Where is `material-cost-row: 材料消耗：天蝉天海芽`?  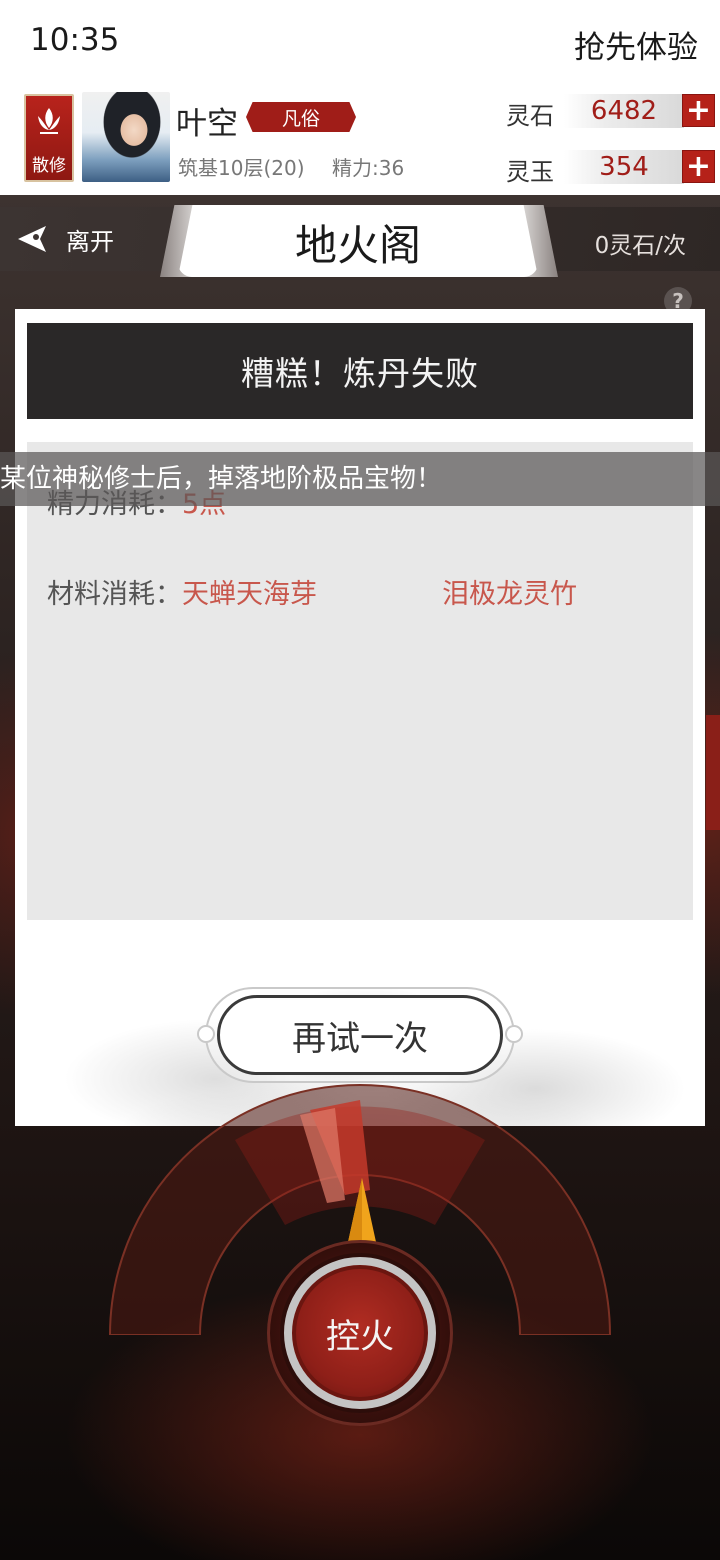 material-cost-row: 材料消耗：天蝉天海芽 is located at coordinates (182, 591).